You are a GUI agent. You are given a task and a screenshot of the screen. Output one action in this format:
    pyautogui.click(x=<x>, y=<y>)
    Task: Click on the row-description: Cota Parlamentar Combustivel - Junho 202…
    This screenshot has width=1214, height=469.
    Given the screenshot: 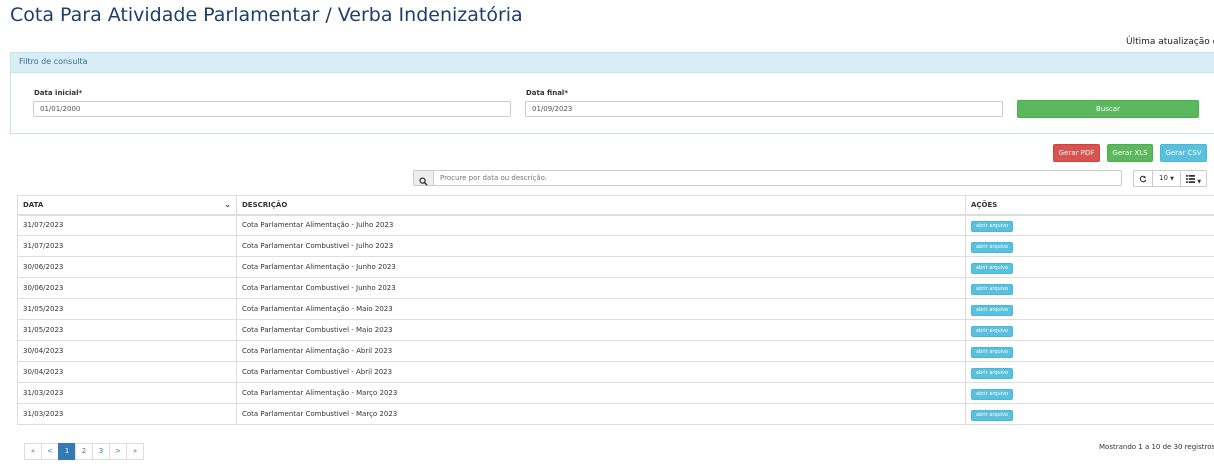 What is the action you would take?
    pyautogui.click(x=601, y=288)
    